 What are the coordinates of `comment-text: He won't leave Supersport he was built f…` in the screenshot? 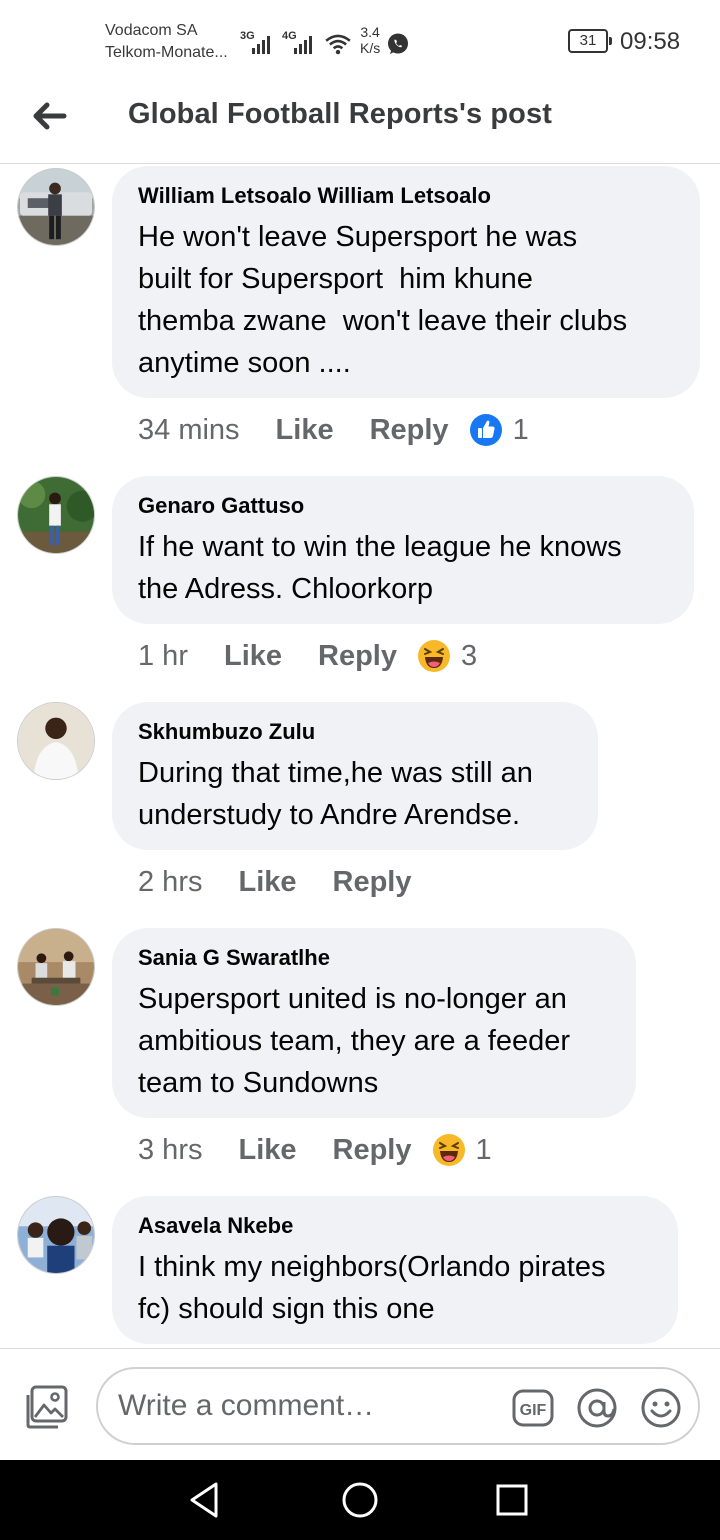 It's located at (383, 300).